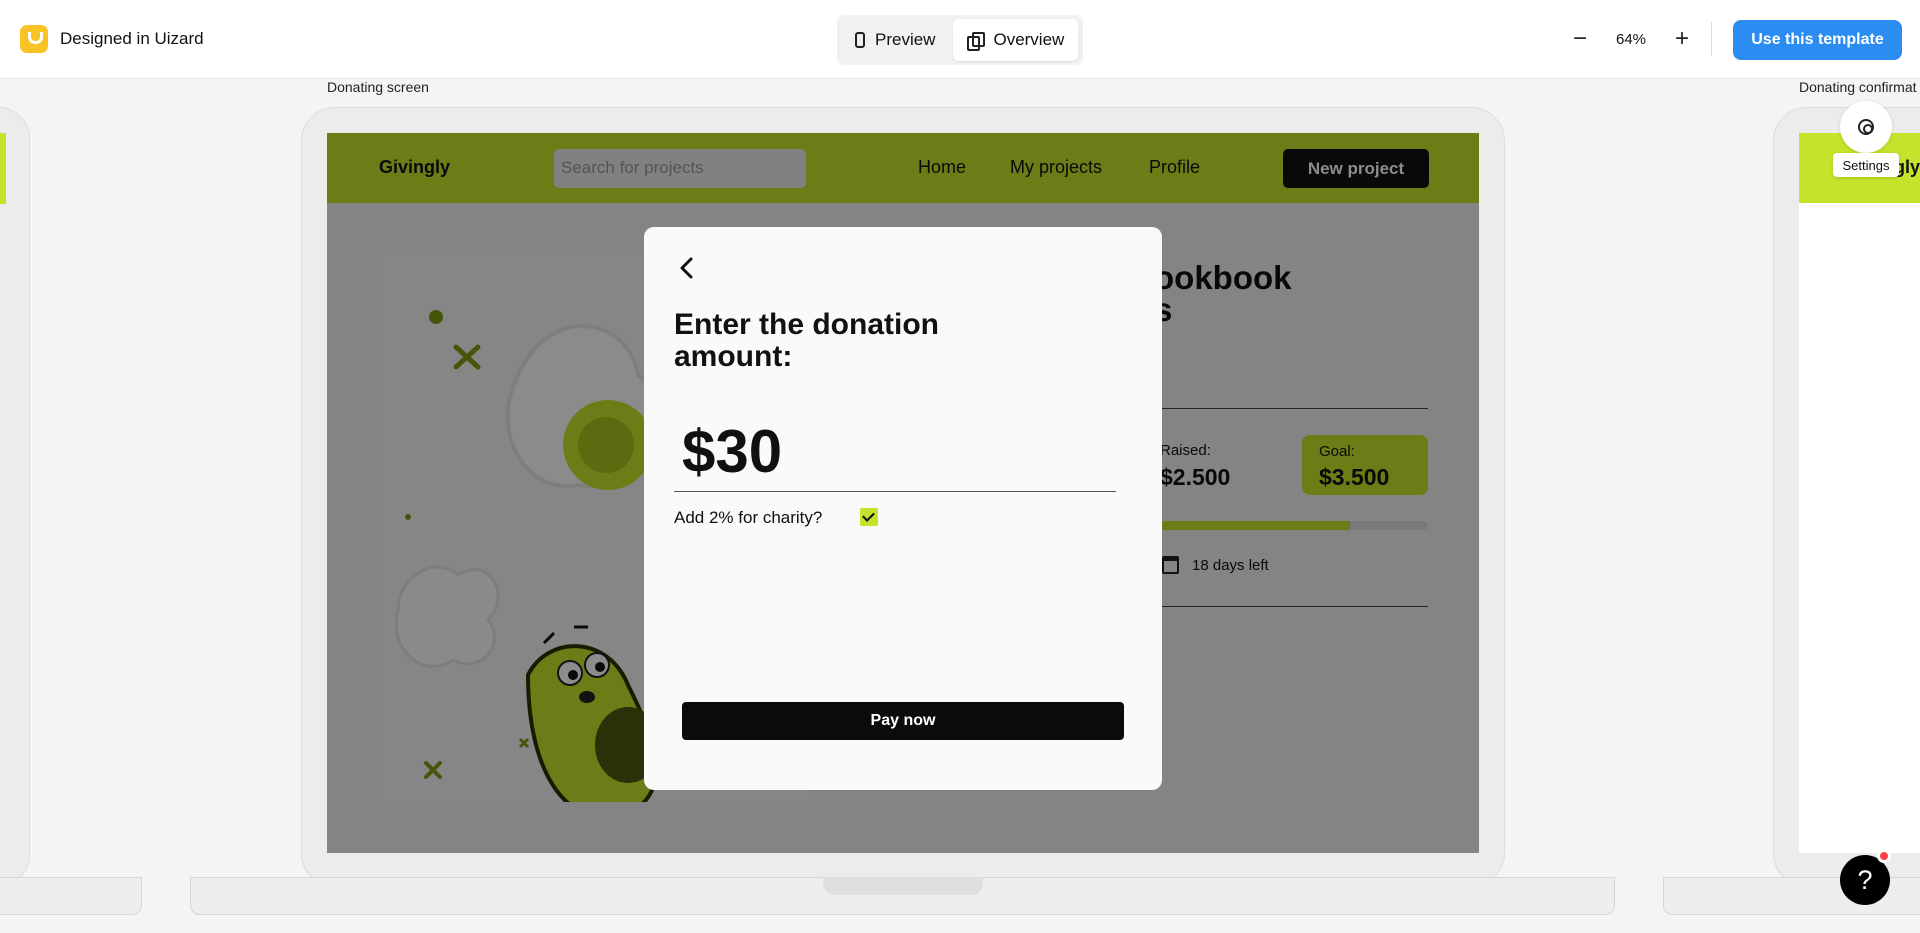 This screenshot has width=1920, height=933. Describe the element at coordinates (903, 886) in the screenshot. I see `laptop-notch` at that location.